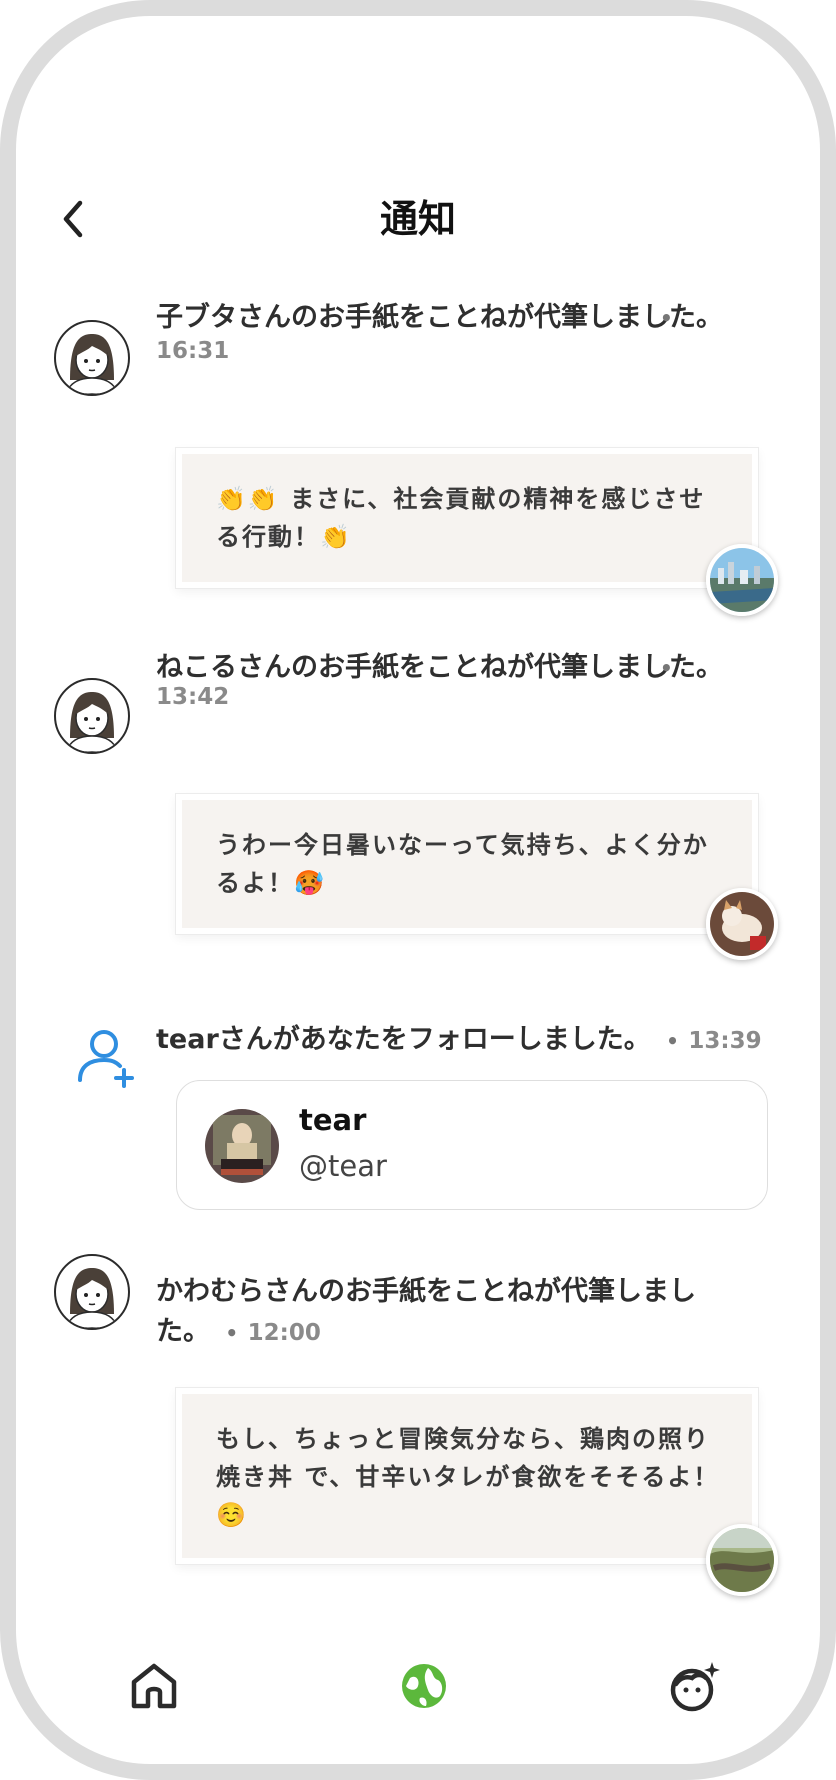 This screenshot has height=1780, width=836. I want to click on message-bubble: うわー今日暑いなーって気持ち、よく分かるよ！🥵, so click(467, 864).